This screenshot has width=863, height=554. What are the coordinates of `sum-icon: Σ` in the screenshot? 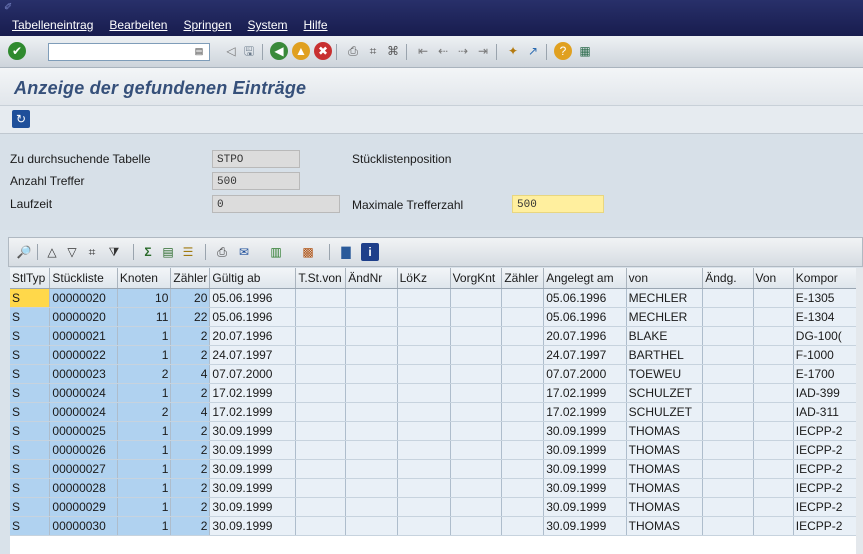 It's located at (148, 252).